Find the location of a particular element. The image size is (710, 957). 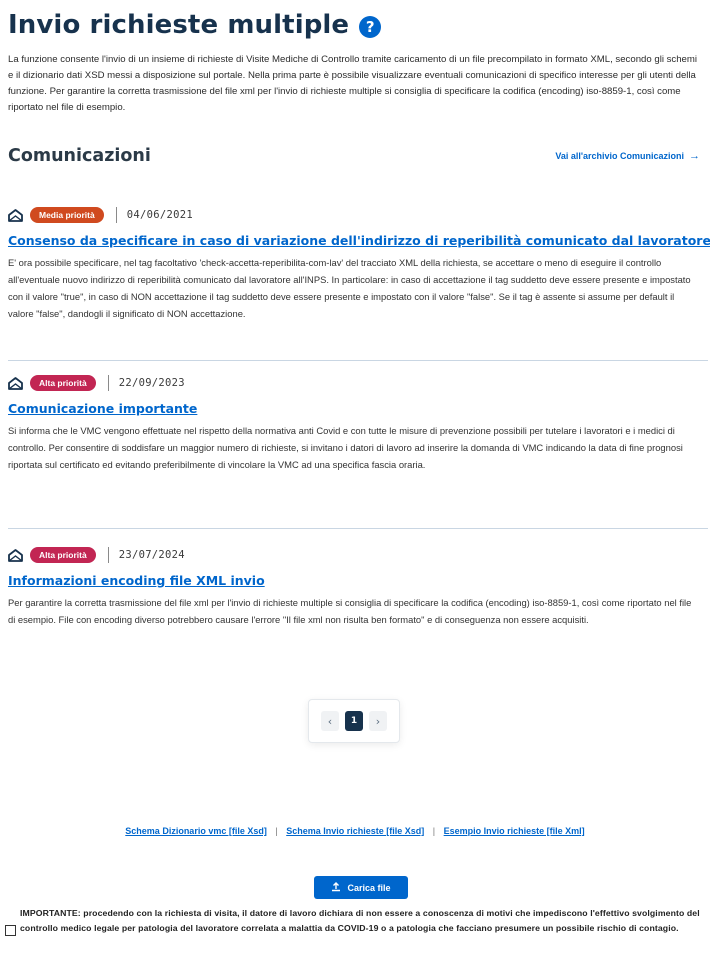

communication-title-link: Comunicazione importante is located at coordinates (355, 408).